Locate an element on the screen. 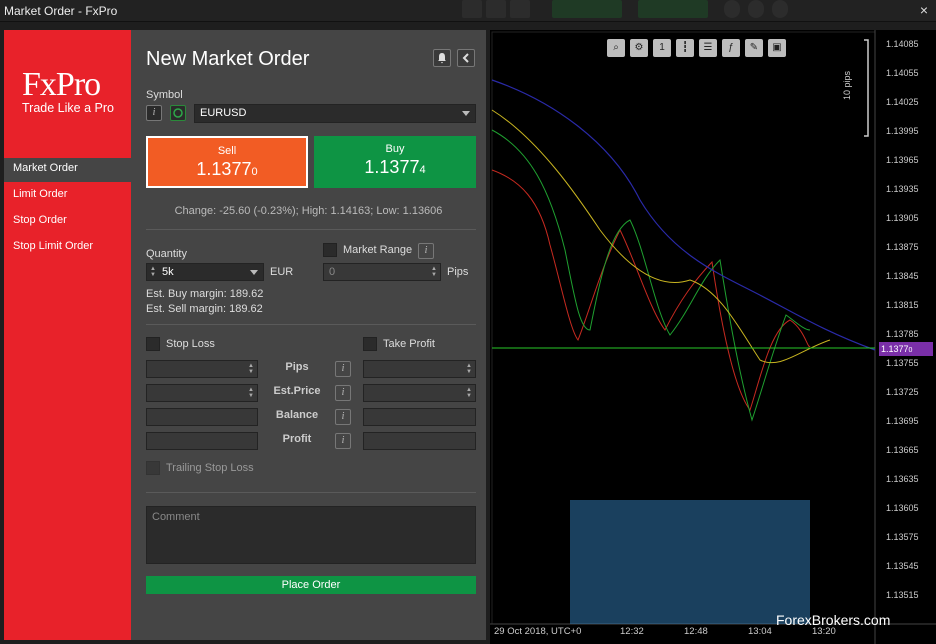 The width and height of the screenshot is (936, 644). price-tick: 1.13635 is located at coordinates (902, 479).